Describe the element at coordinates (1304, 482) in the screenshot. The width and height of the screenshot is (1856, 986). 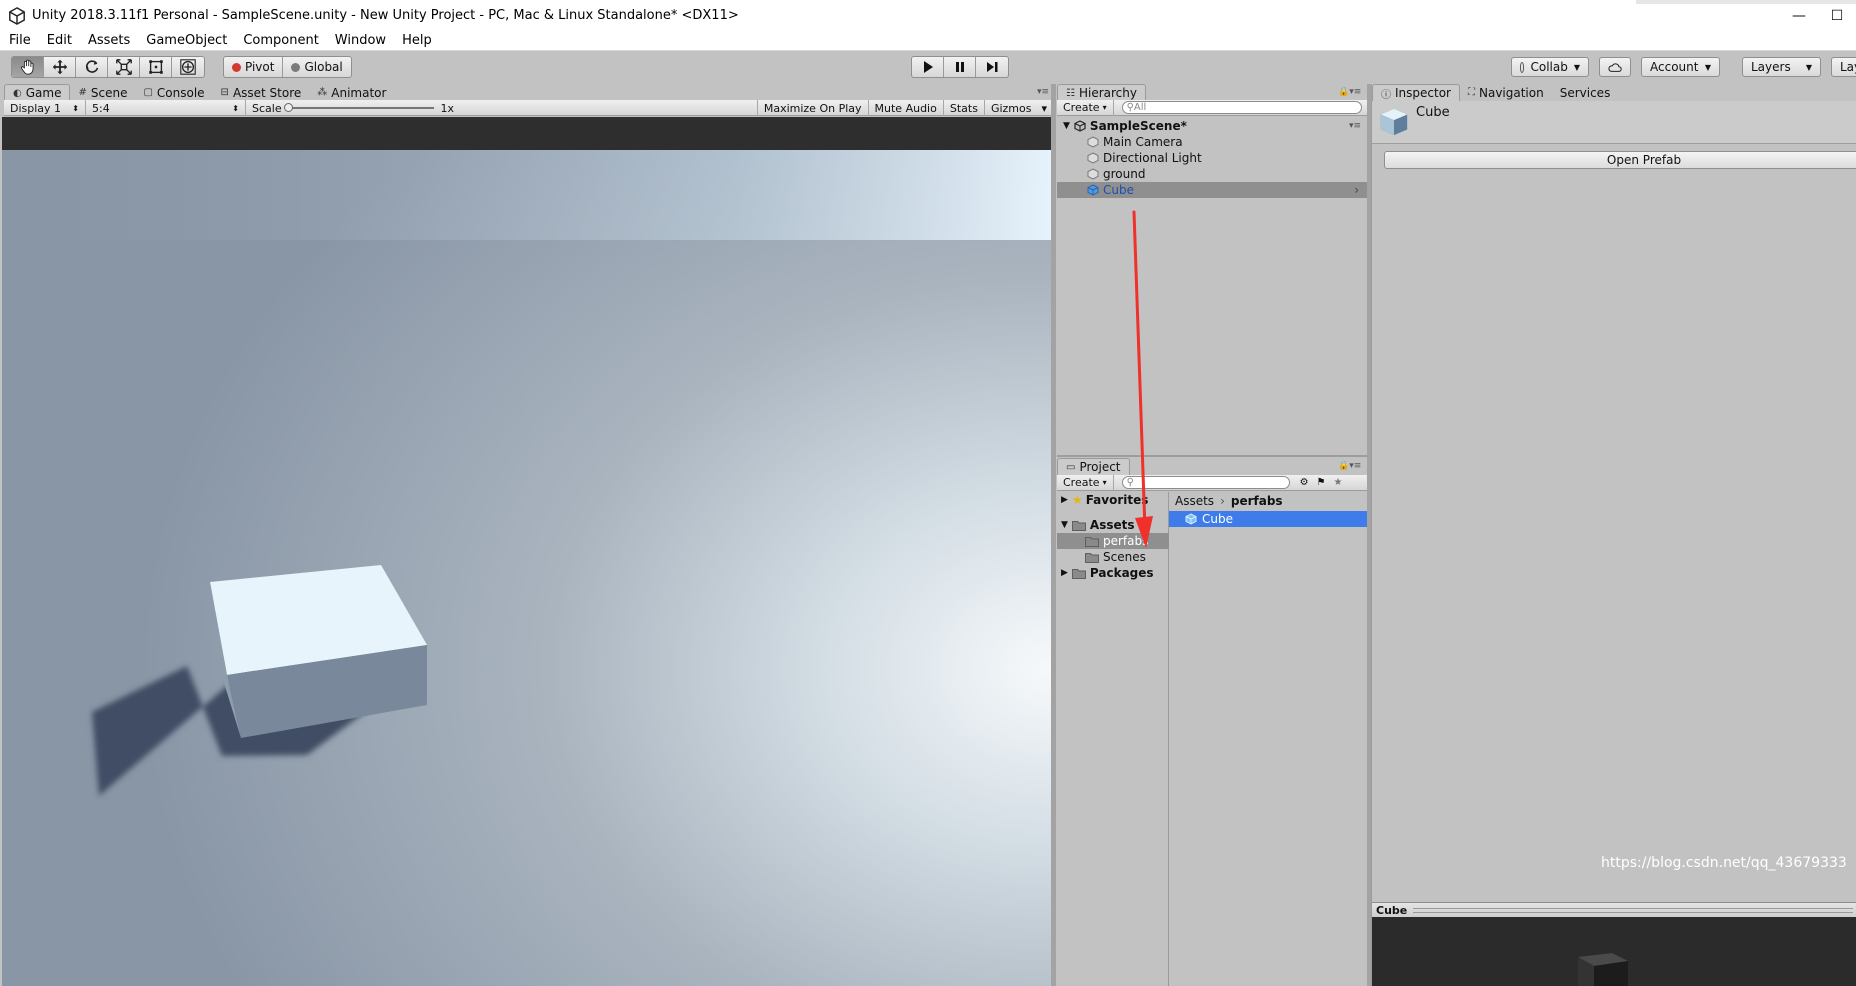
I see `filter-by-type-icon: ⚙` at that location.